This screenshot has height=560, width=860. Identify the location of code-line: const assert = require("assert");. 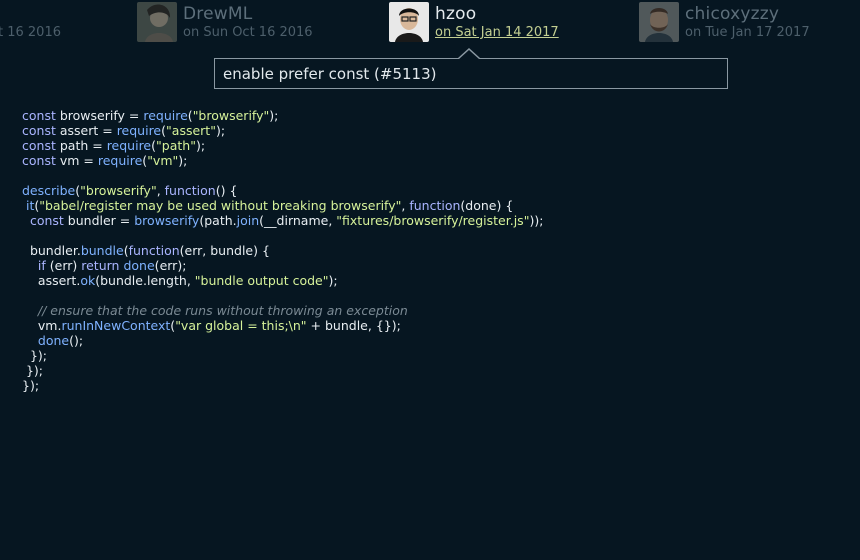
(124, 130).